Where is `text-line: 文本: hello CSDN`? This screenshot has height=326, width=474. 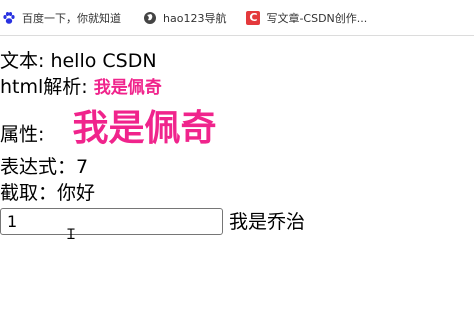
text-line: 文本: hello CSDN is located at coordinates (78, 61).